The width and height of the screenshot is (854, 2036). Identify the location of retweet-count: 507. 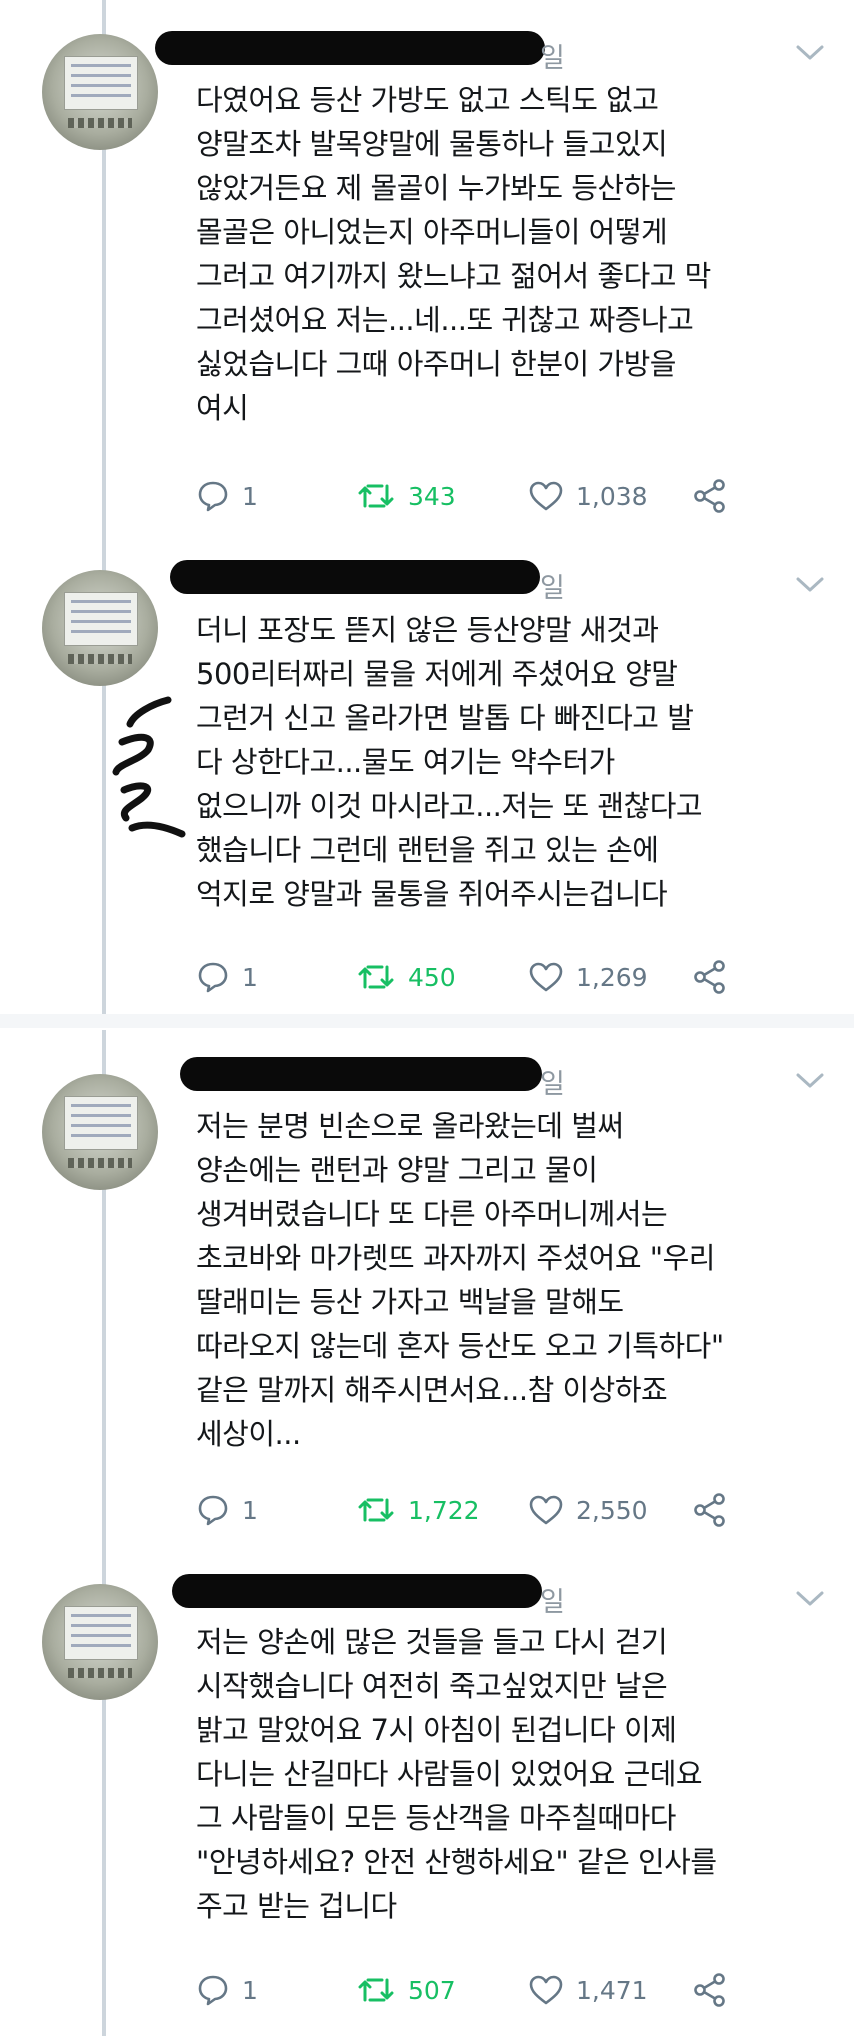
(432, 1990).